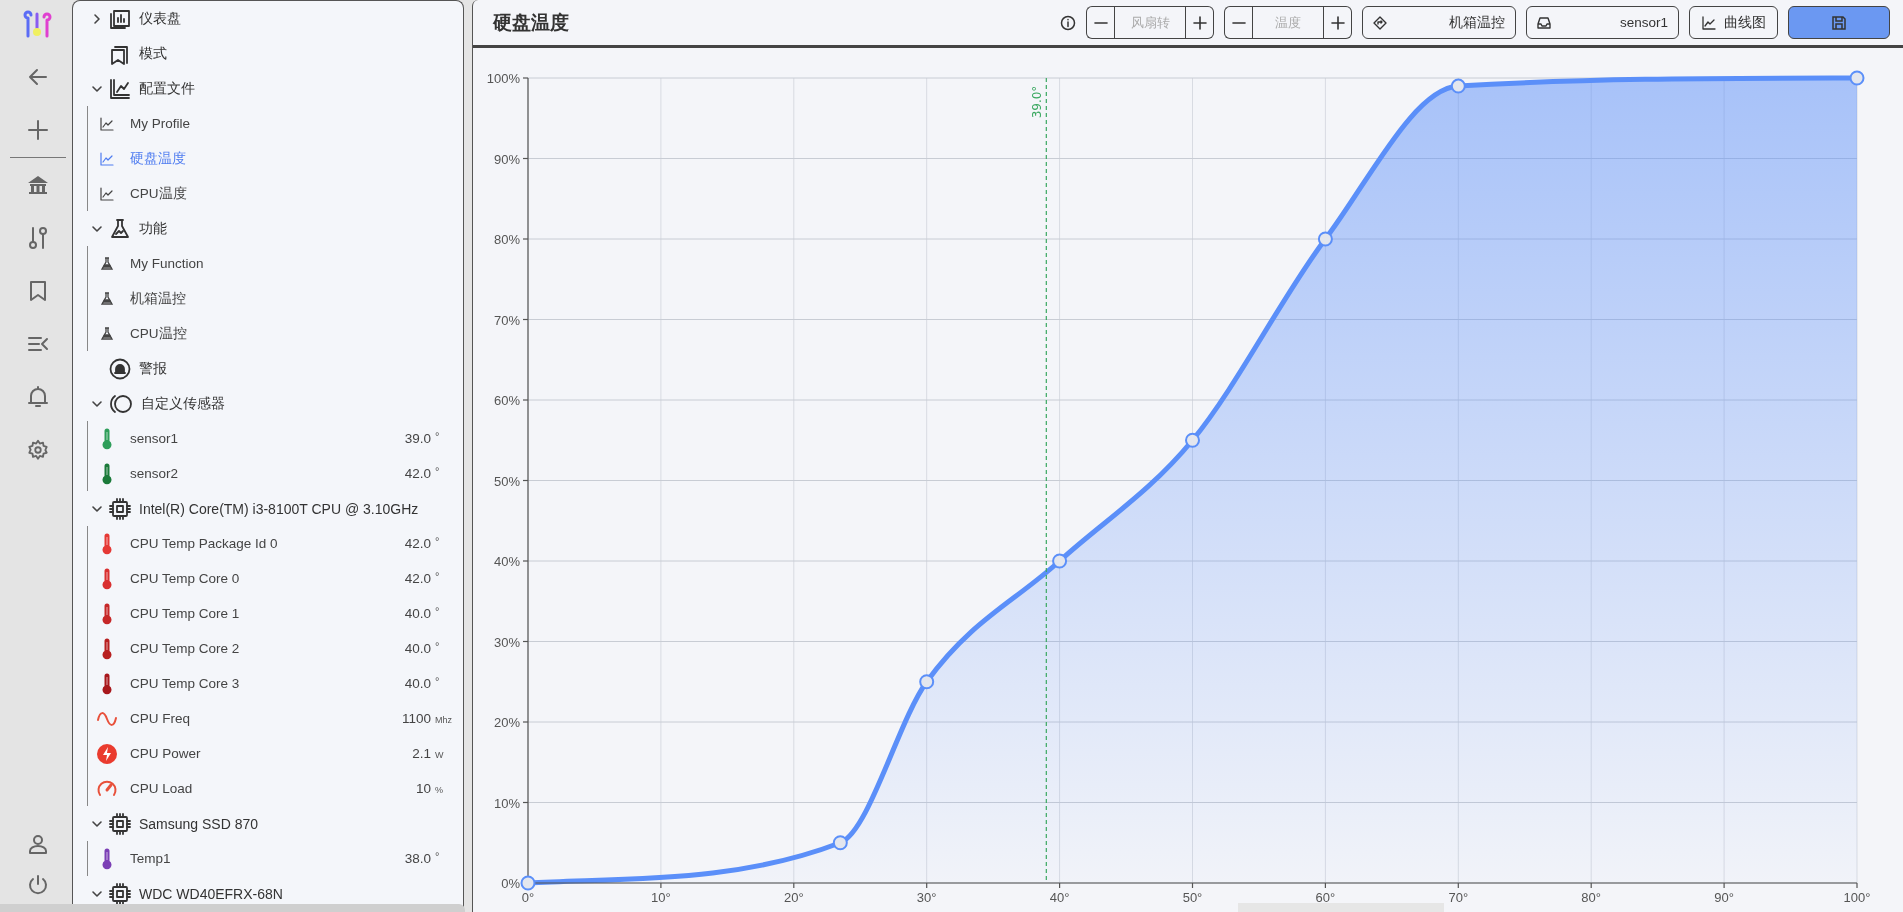  I want to click on axis-label: 90°, so click(1724, 897).